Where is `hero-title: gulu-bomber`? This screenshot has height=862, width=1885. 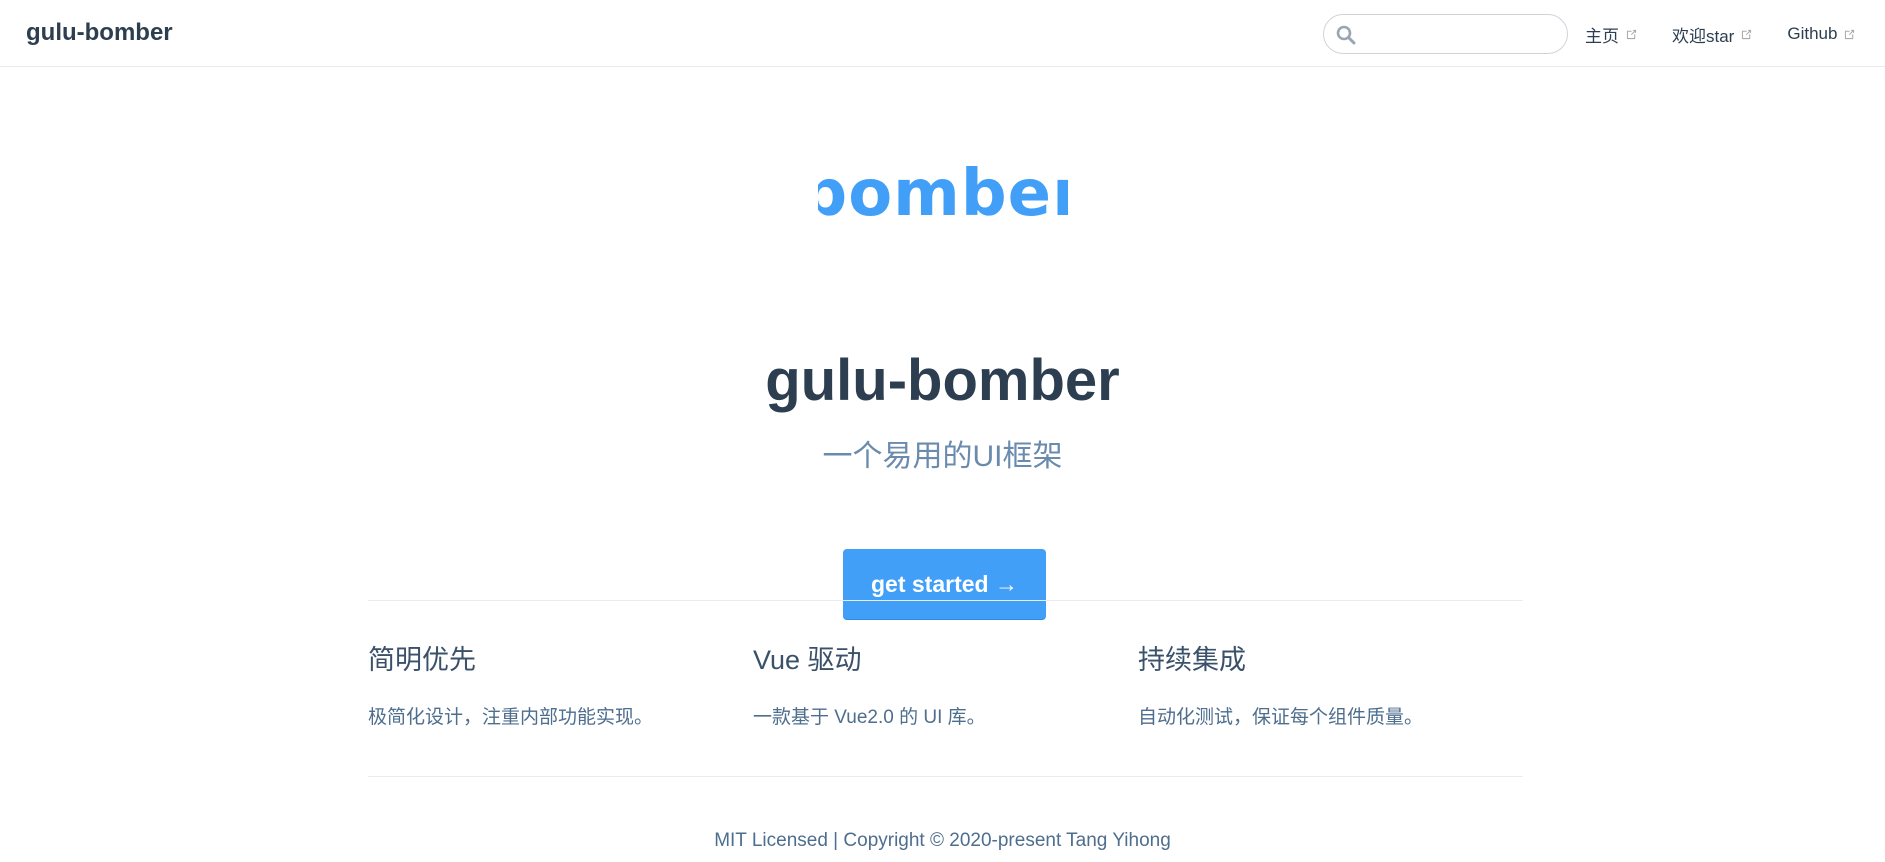 hero-title: gulu-bomber is located at coordinates (942, 380).